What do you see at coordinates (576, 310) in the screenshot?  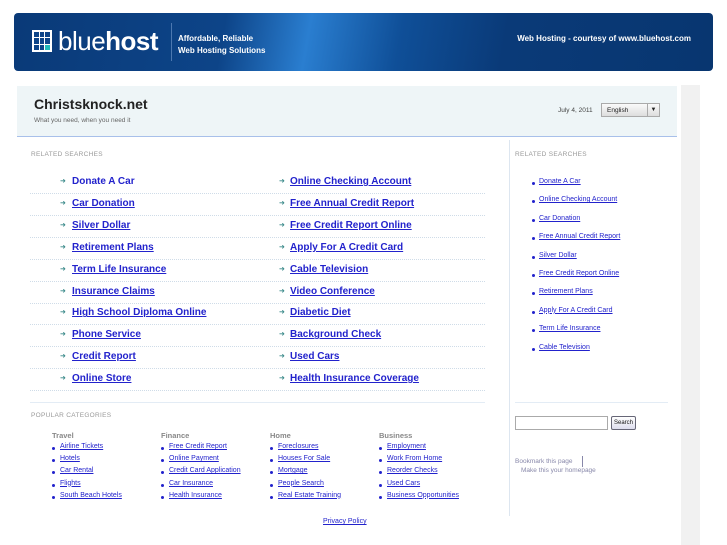 I see `sidebar-link: Apply For A Credit Card` at bounding box center [576, 310].